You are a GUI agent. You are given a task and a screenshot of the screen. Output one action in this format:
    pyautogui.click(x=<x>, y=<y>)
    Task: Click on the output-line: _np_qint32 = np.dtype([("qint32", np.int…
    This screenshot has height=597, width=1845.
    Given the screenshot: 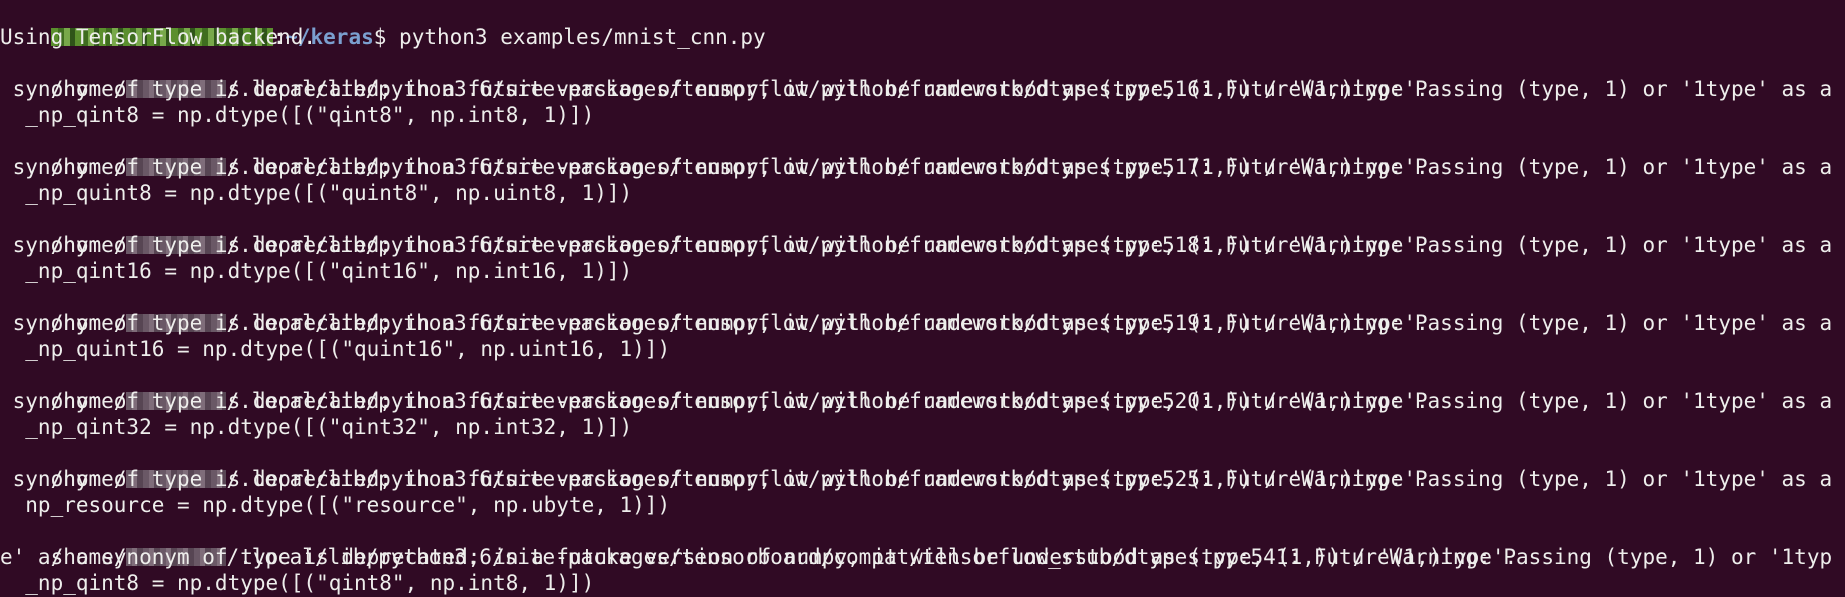 What is the action you would take?
    pyautogui.click(x=316, y=427)
    